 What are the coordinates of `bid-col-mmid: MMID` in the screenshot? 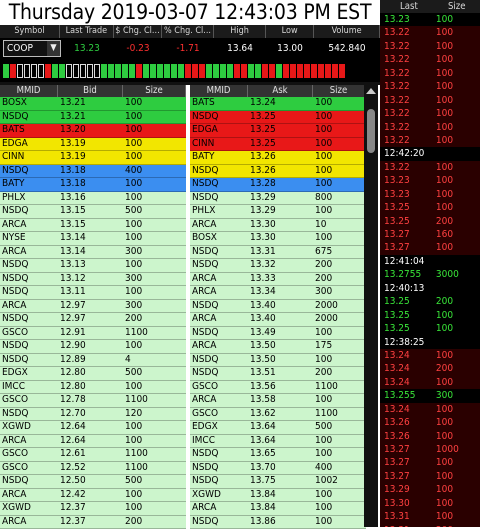 It's located at (29, 91).